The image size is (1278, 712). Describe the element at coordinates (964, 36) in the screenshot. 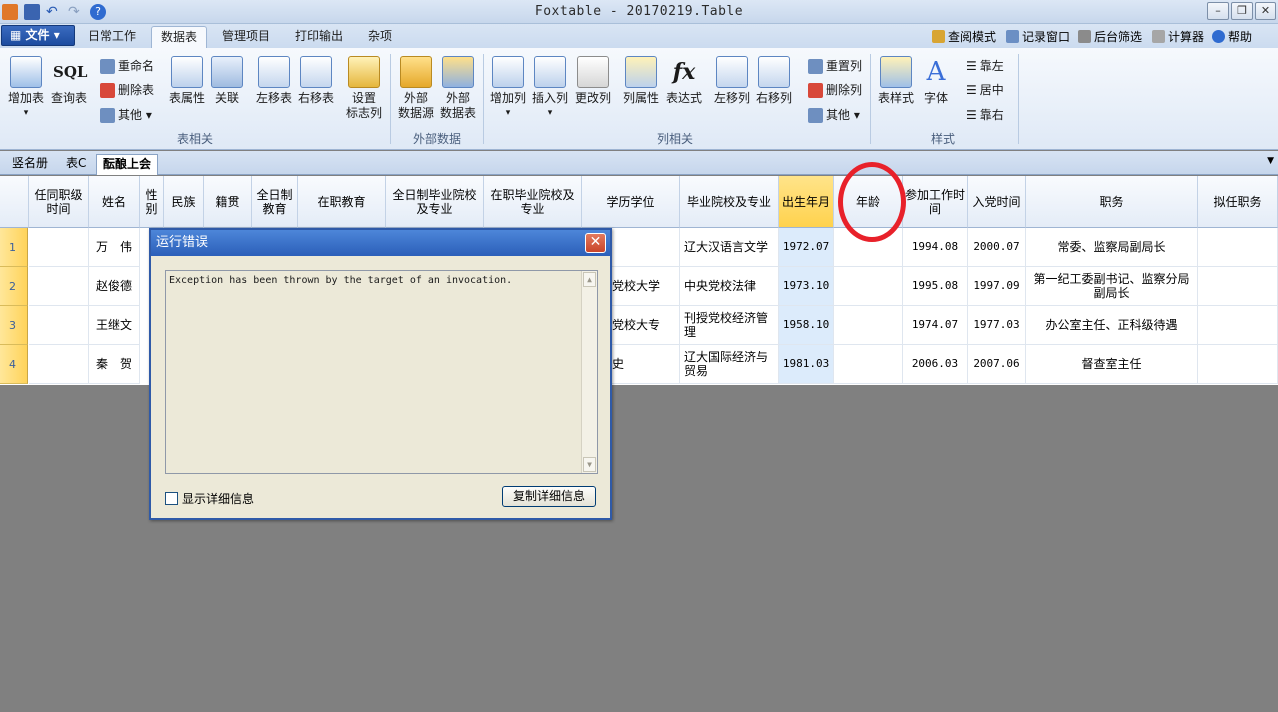

I see `link-read-mode: 查阅模式` at that location.